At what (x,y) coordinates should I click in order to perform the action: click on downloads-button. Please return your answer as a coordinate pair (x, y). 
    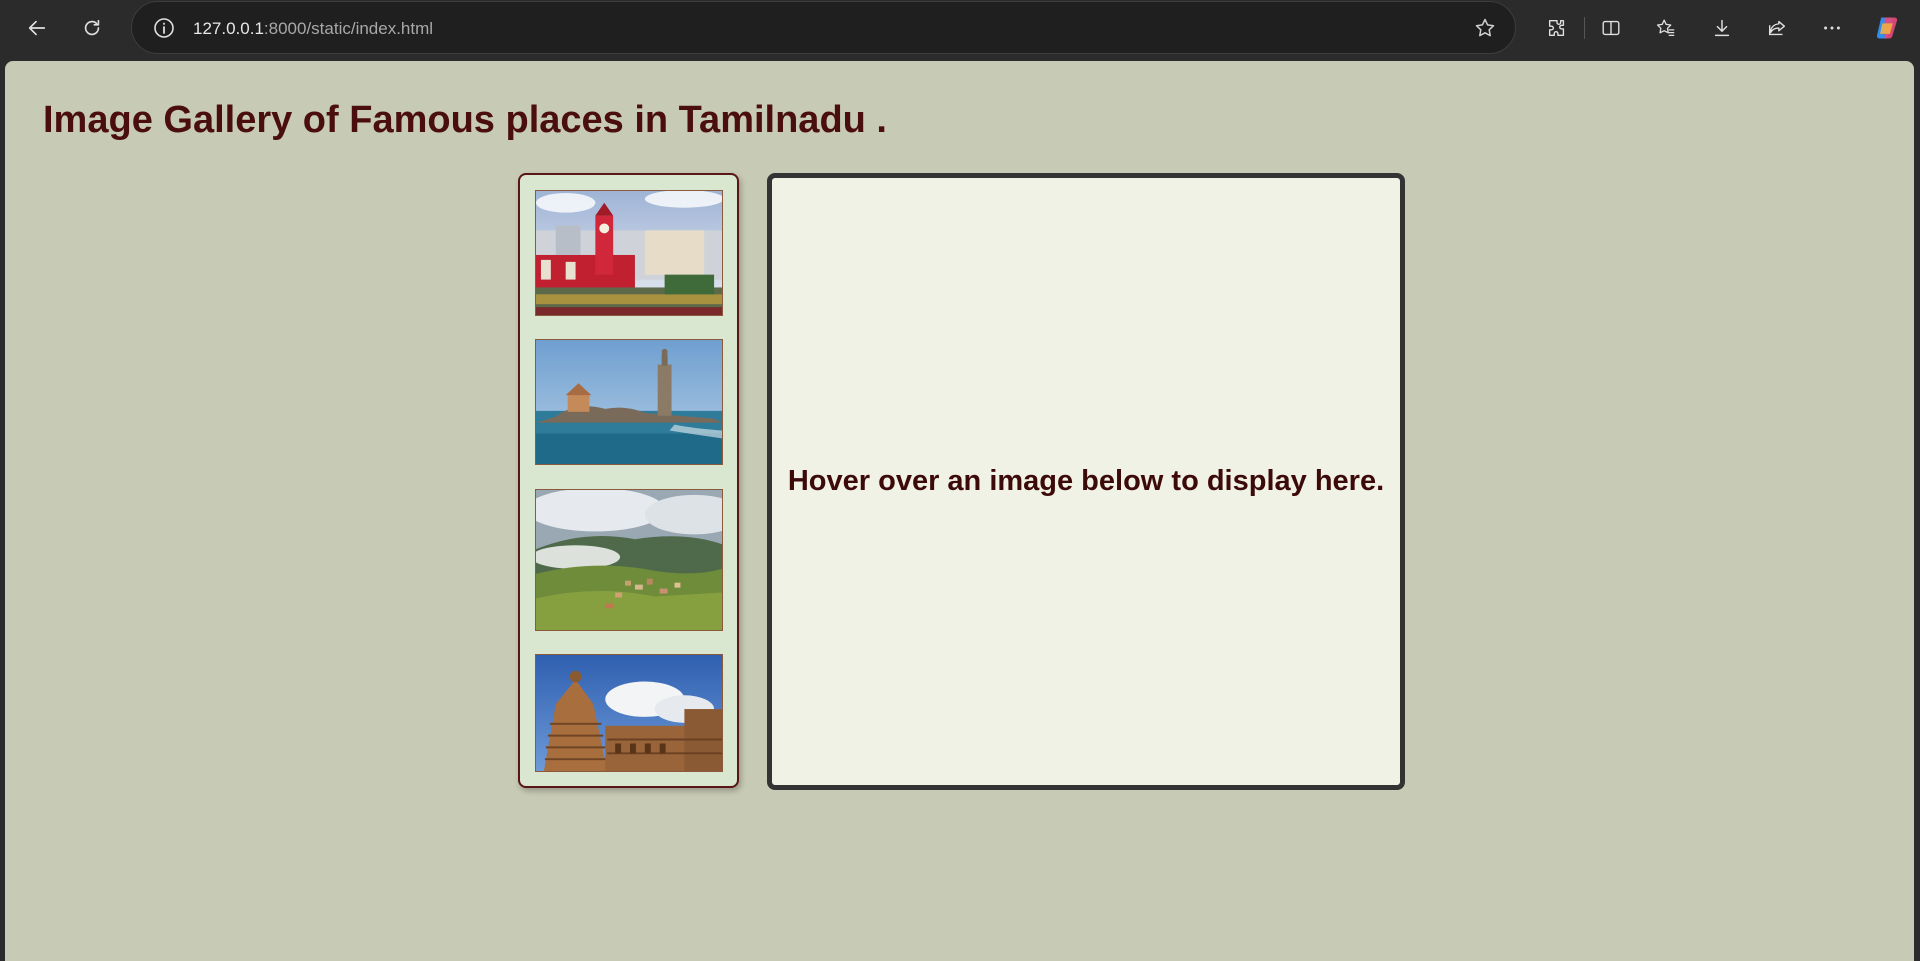
    Looking at the image, I should click on (1722, 28).